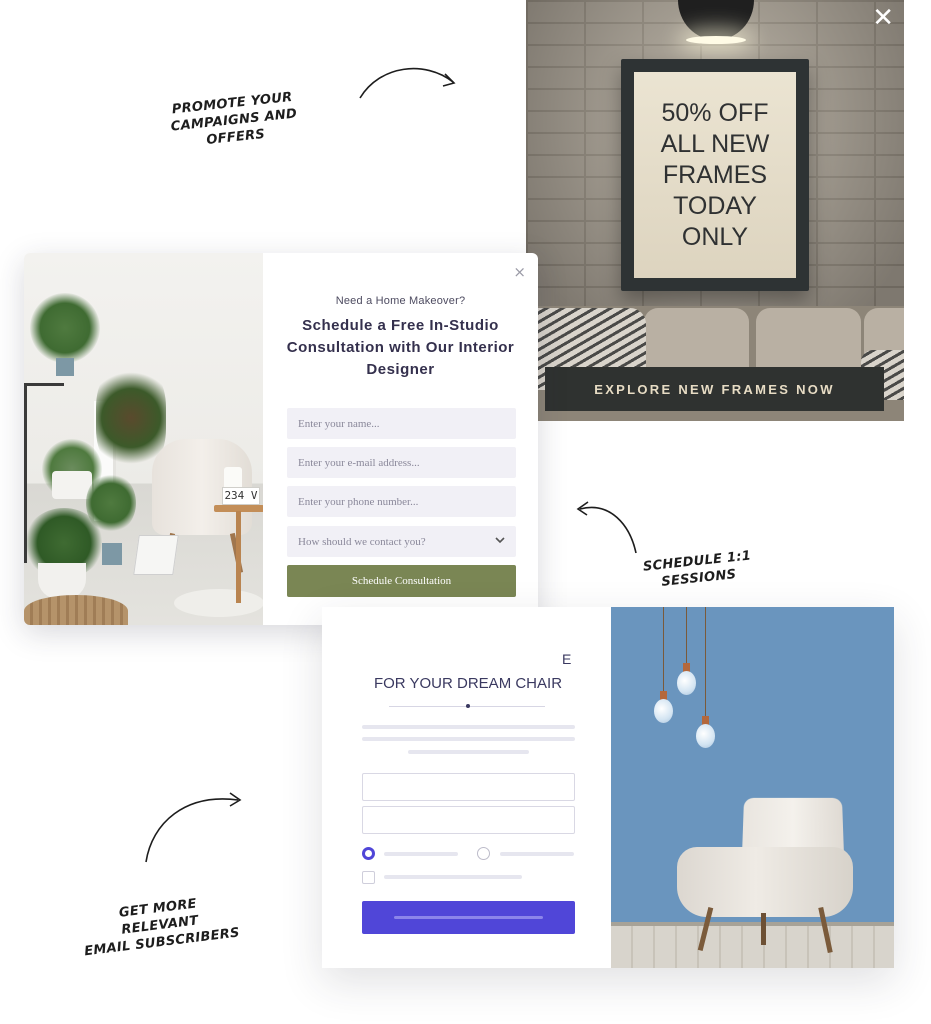 The height and width of the screenshot is (1024, 931). I want to click on armchair-leg, so click(763, 929).